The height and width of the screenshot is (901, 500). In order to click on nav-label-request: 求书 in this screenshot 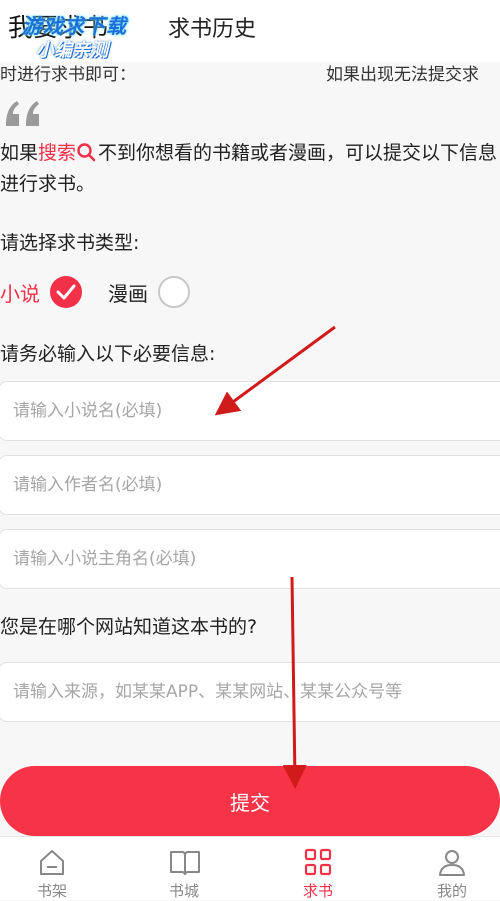, I will do `click(317, 891)`.